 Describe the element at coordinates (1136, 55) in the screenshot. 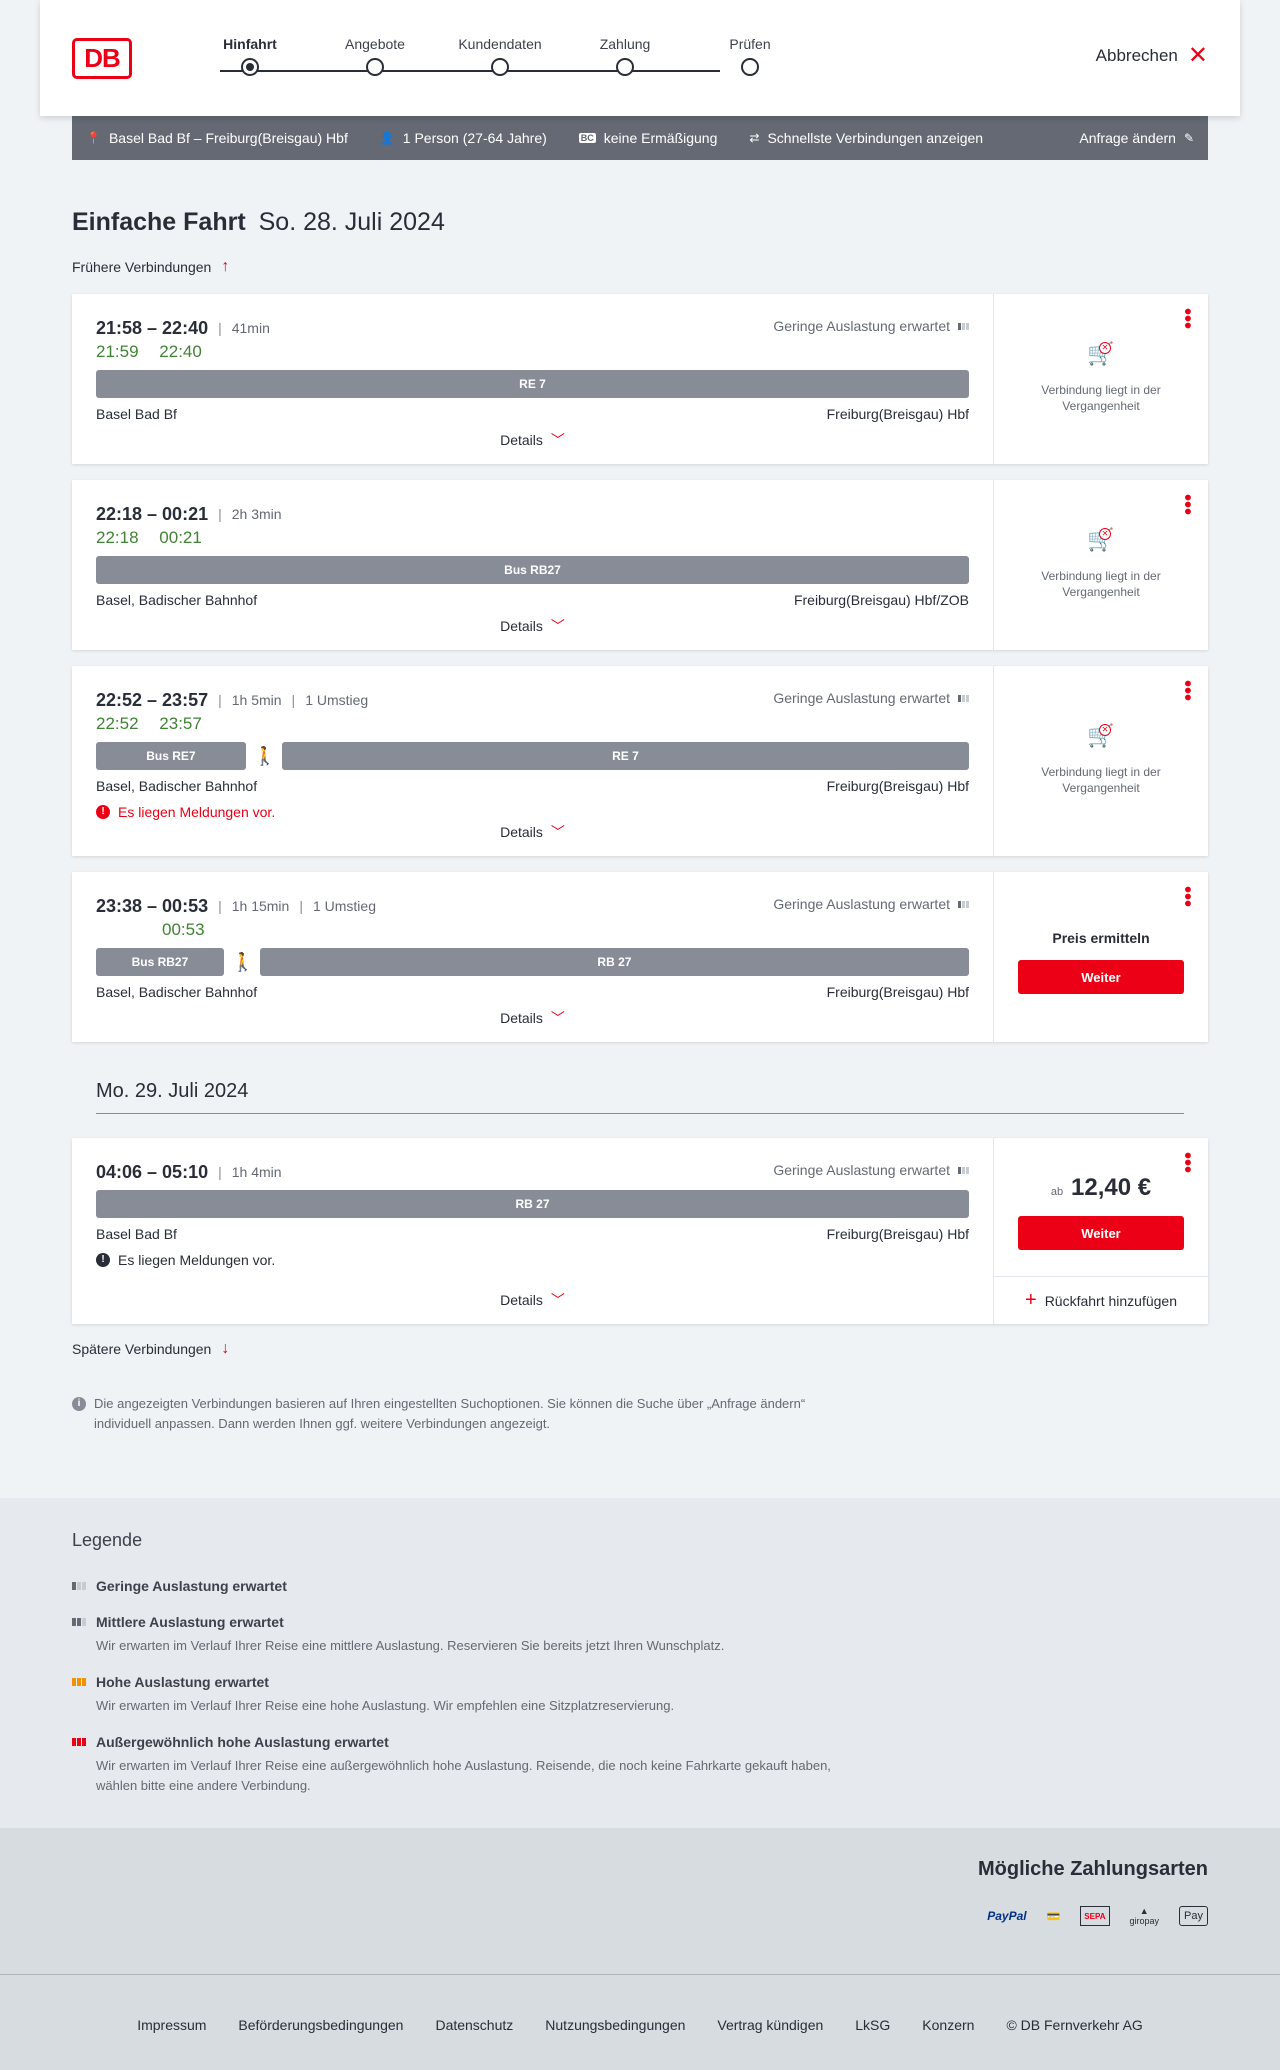

I see `cancel-label: Abbrechen` at that location.